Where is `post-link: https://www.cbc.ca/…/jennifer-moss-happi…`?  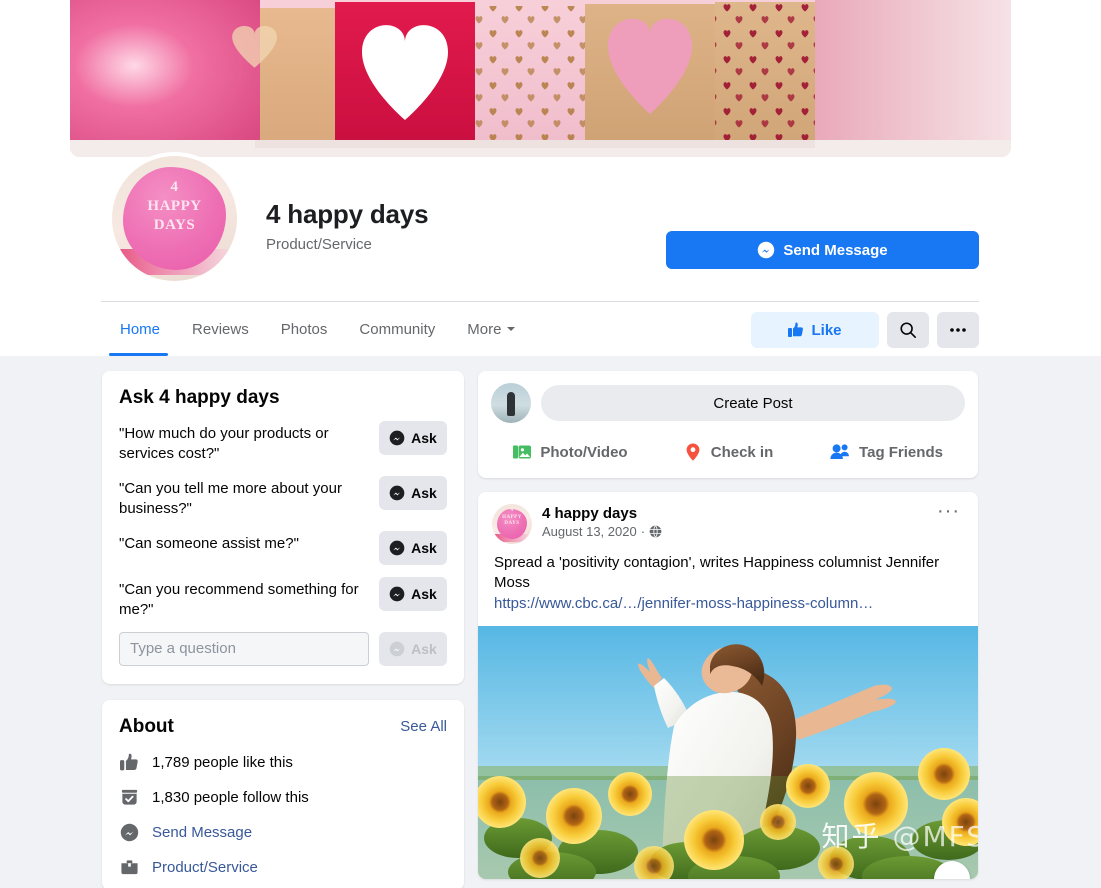 post-link: https://www.cbc.ca/…/jennifer-moss-happi… is located at coordinates (728, 603).